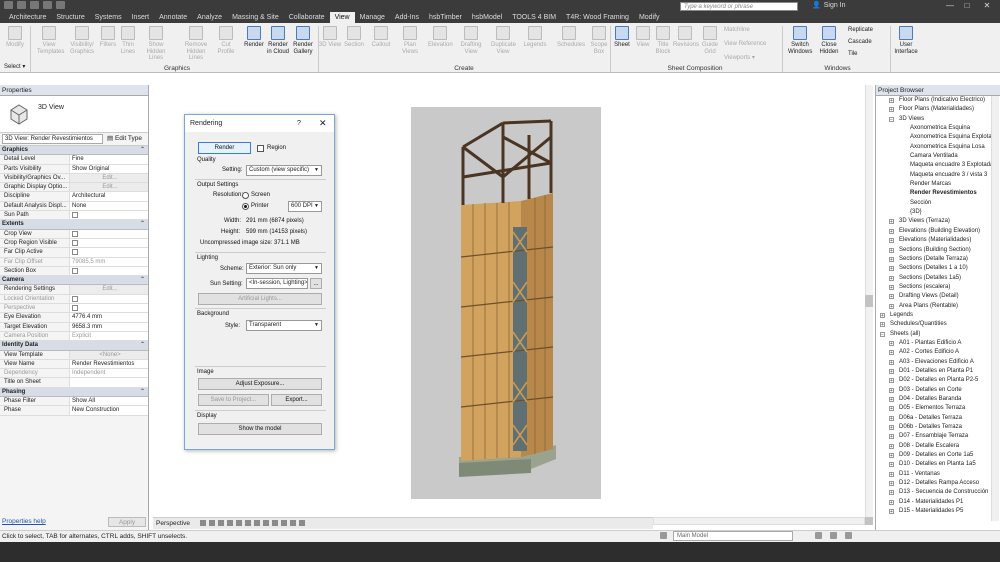  Describe the element at coordinates (599, 40) in the screenshot. I see `scope-box-button: Scope Box` at that location.